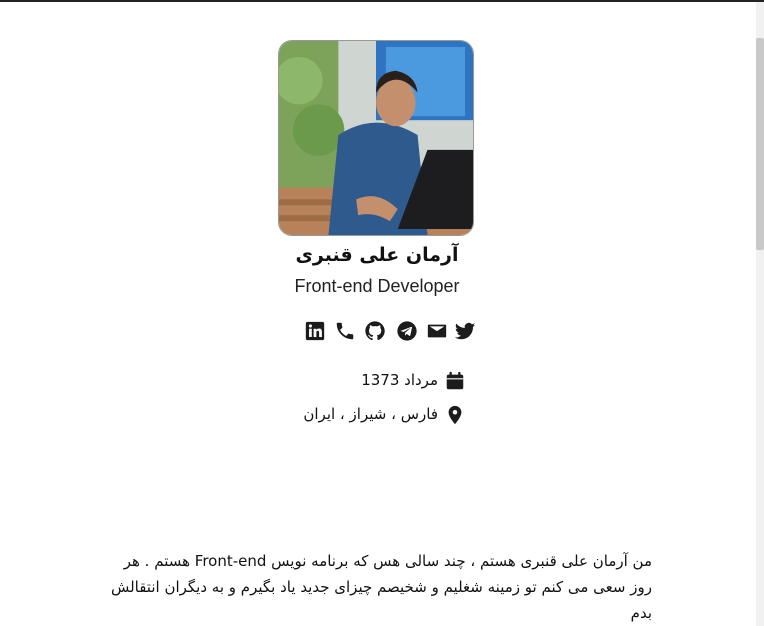  I want to click on scrollbar, so click(760, 314).